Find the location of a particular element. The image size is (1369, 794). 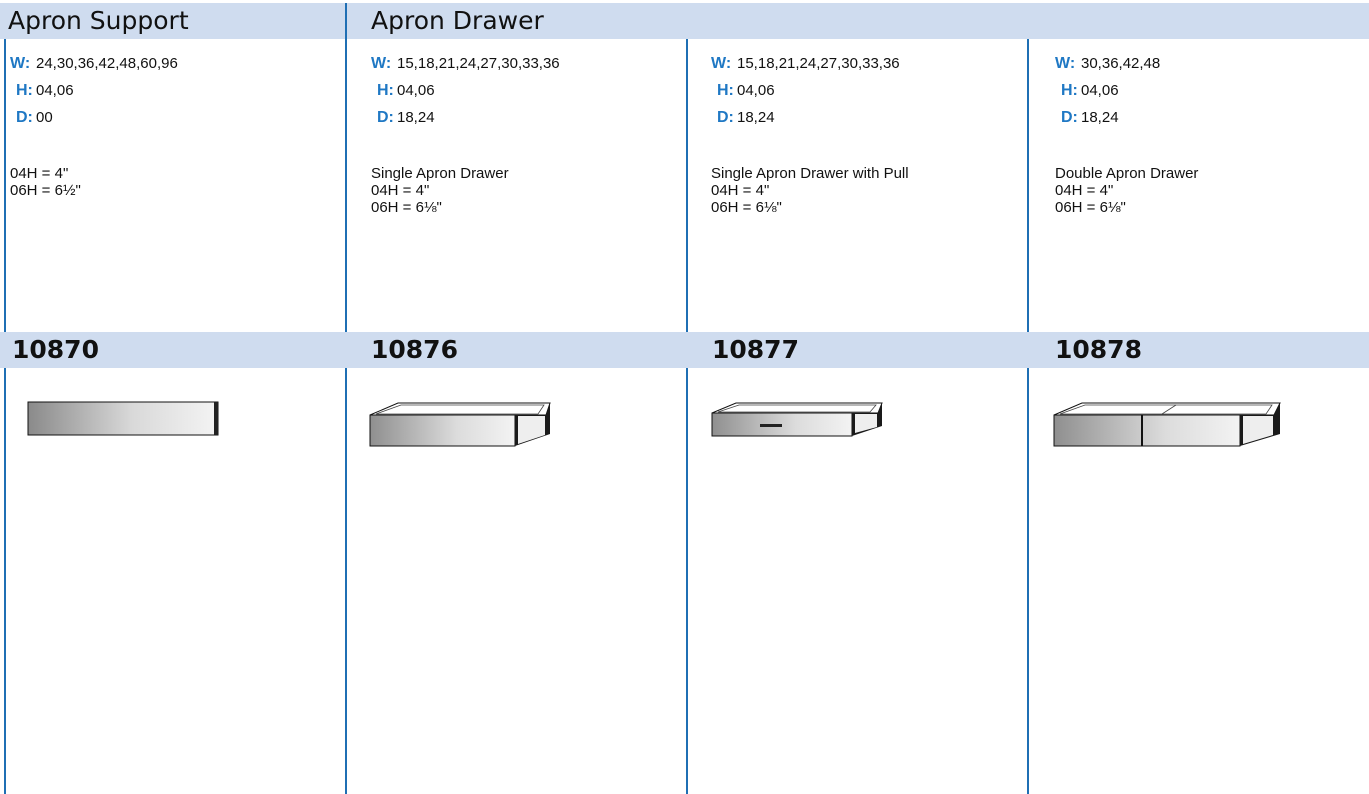

single-apron-drawer-image is located at coordinates (460, 424).